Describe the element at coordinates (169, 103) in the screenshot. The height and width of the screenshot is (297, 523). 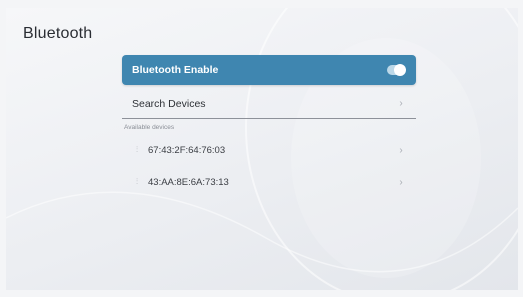
I see `search-devices-label: Search Devices` at that location.